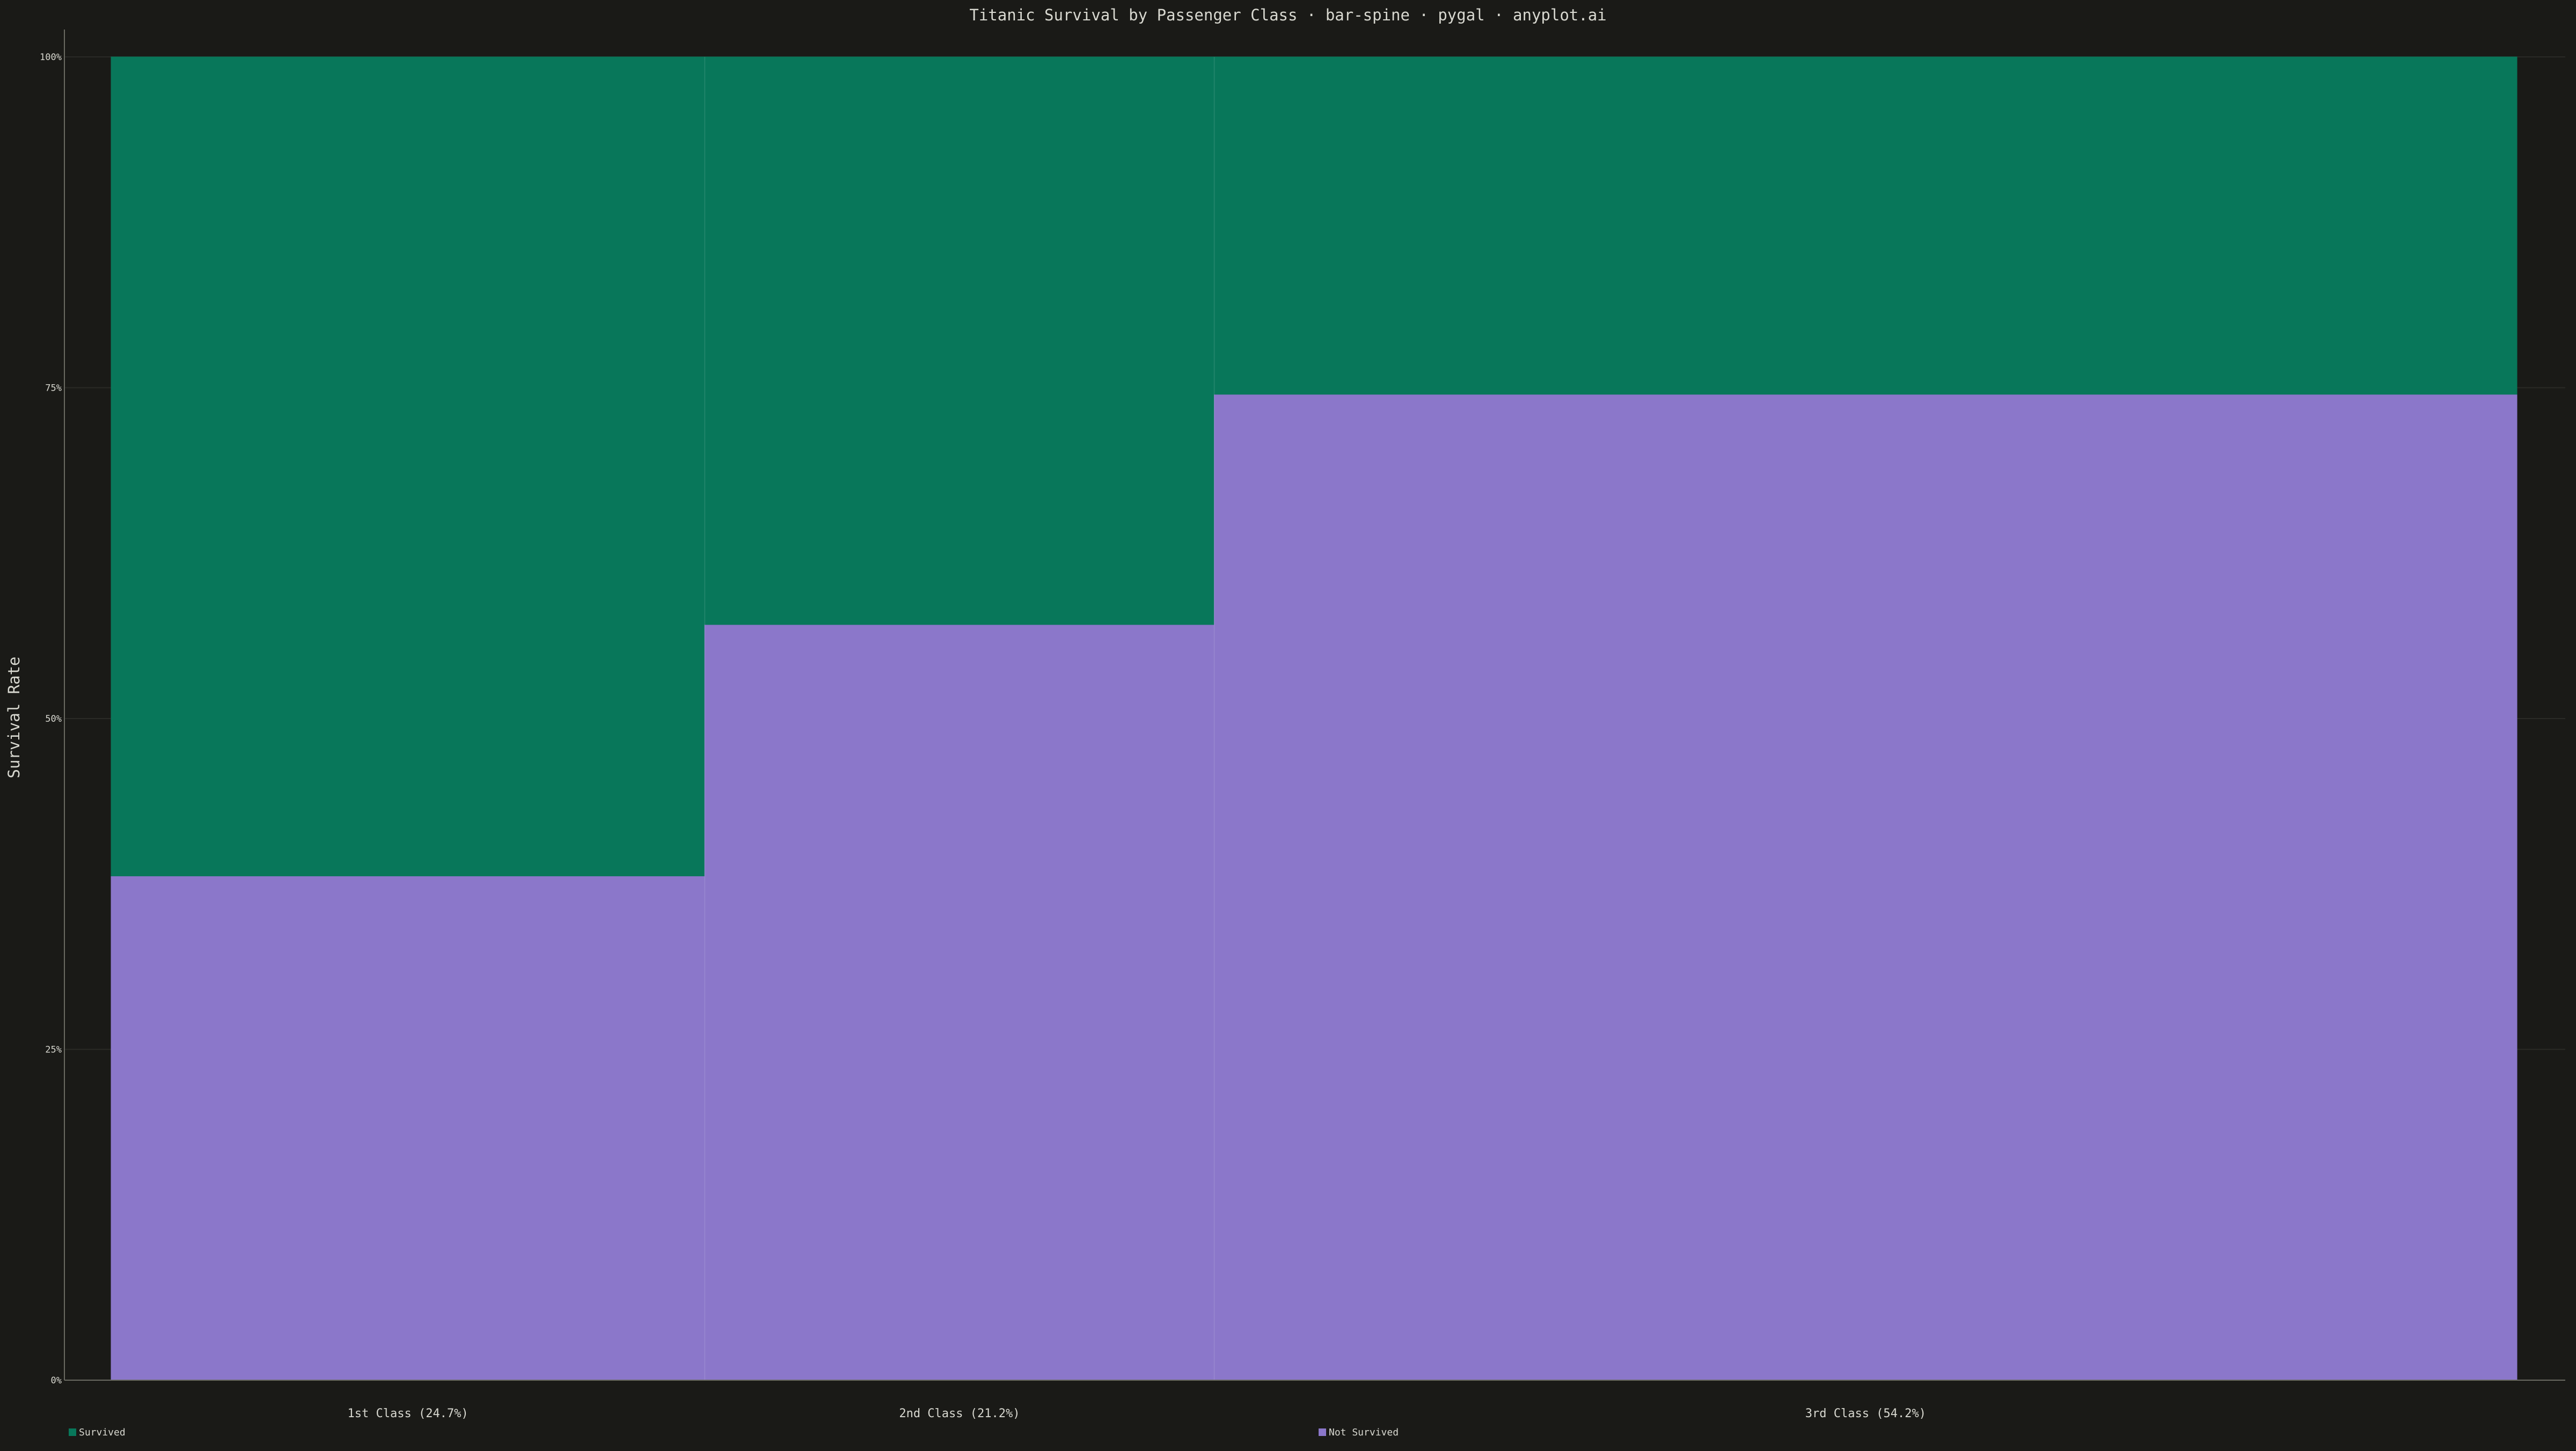 Image resolution: width=2576 pixels, height=1451 pixels. I want to click on y-tick-label: 100%, so click(51, 58).